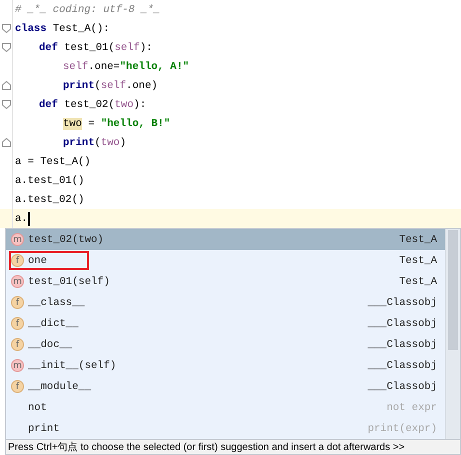  Describe the element at coordinates (225, 302) in the screenshot. I see `completion-item: f __class__ ___Classobj` at that location.